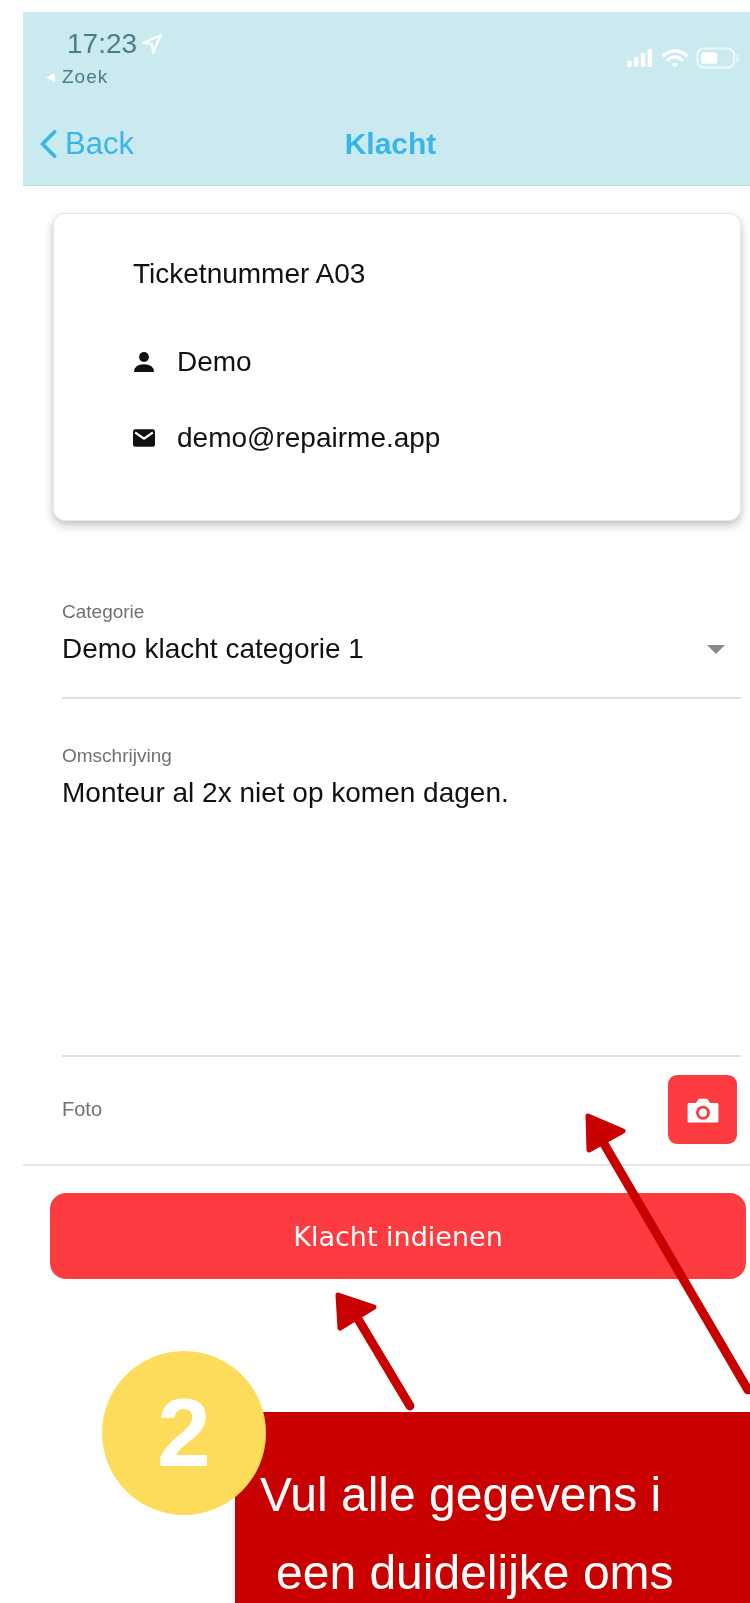 The image size is (750, 1603). What do you see at coordinates (401, 650) in the screenshot?
I see `category-dropdown: Categorie Demo klacht categorie 1` at bounding box center [401, 650].